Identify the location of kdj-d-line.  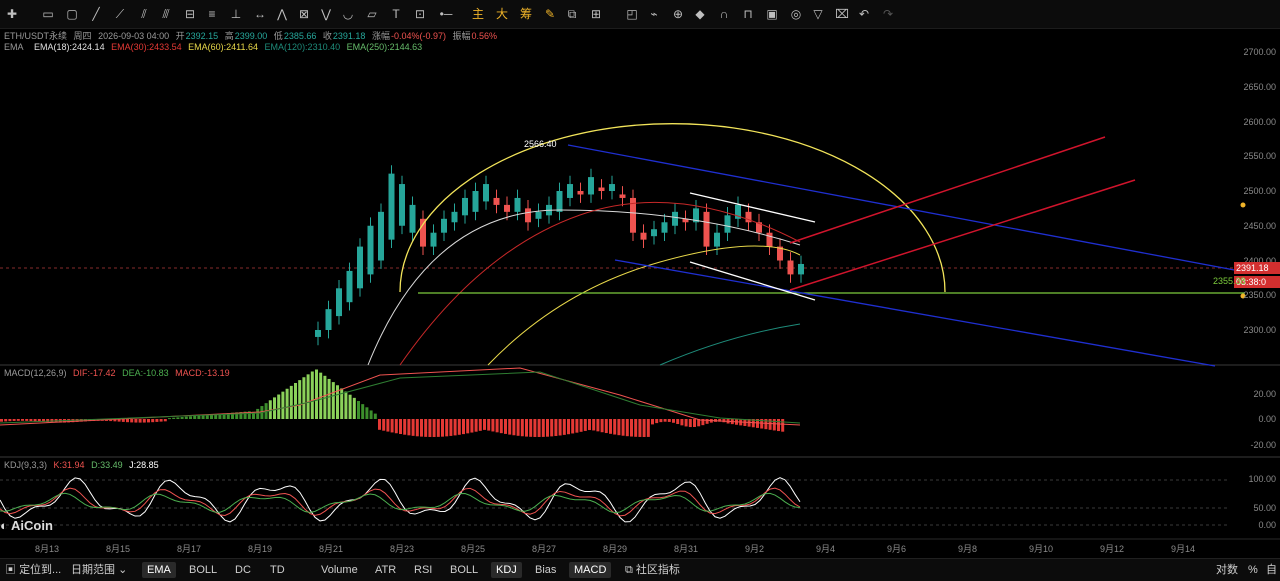
(400, 503).